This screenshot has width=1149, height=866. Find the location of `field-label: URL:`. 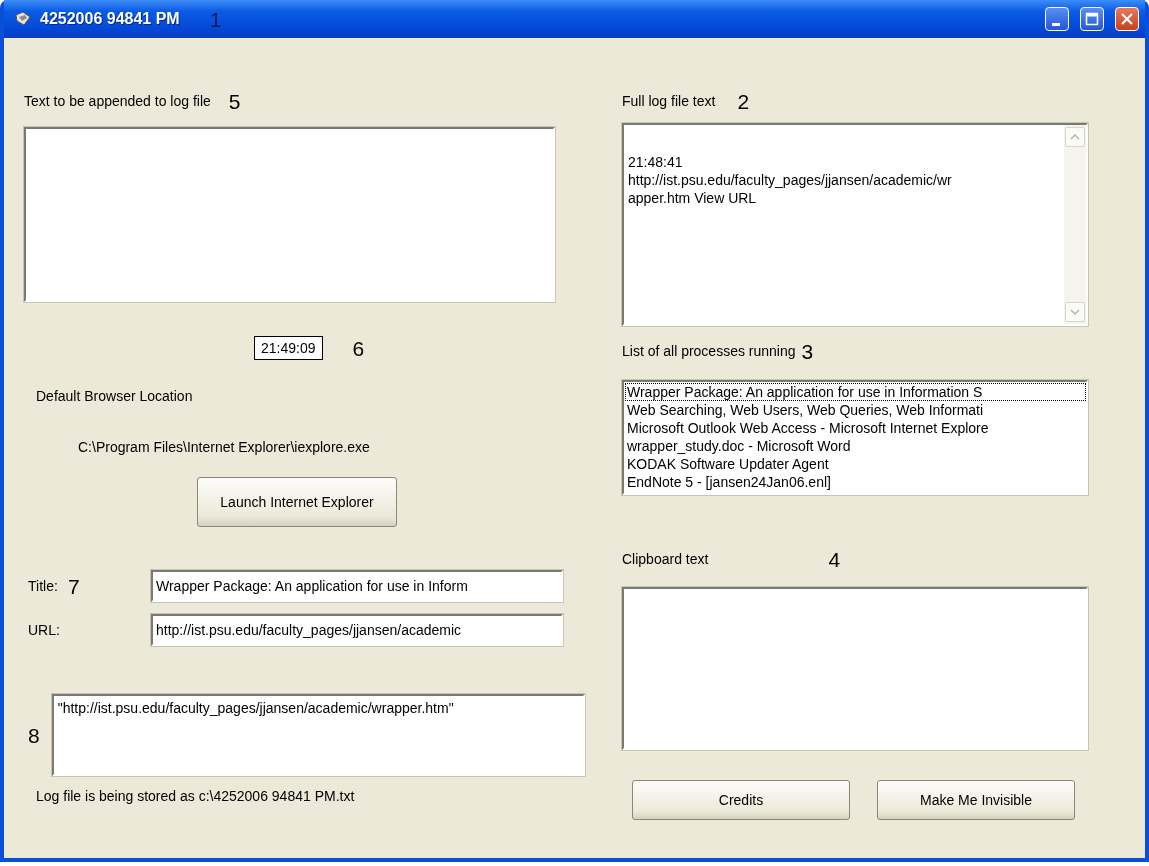

field-label: URL: is located at coordinates (44, 630).